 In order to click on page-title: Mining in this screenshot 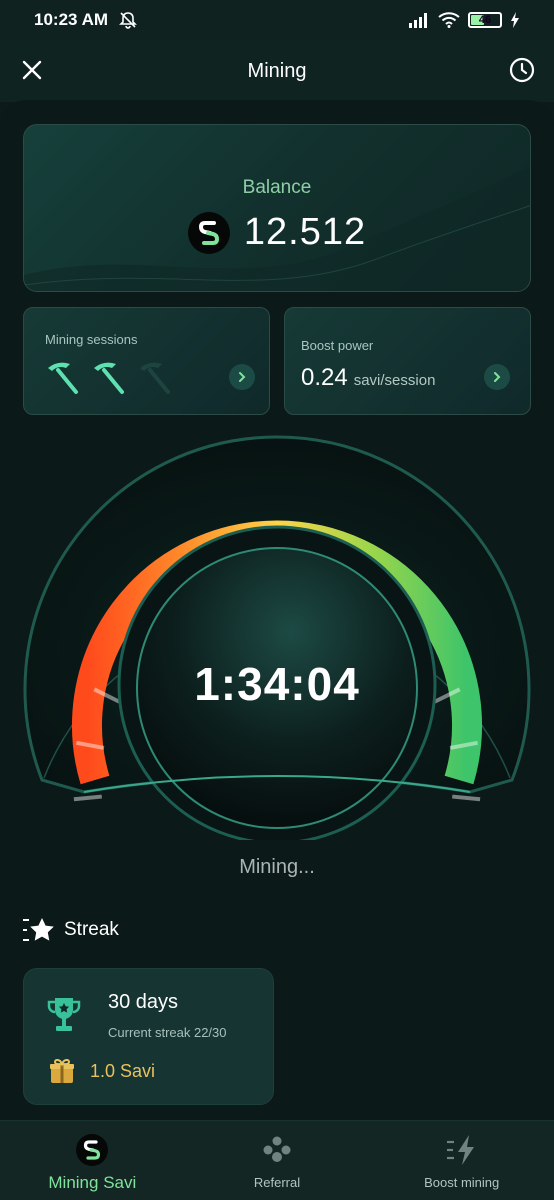, I will do `click(277, 70)`.